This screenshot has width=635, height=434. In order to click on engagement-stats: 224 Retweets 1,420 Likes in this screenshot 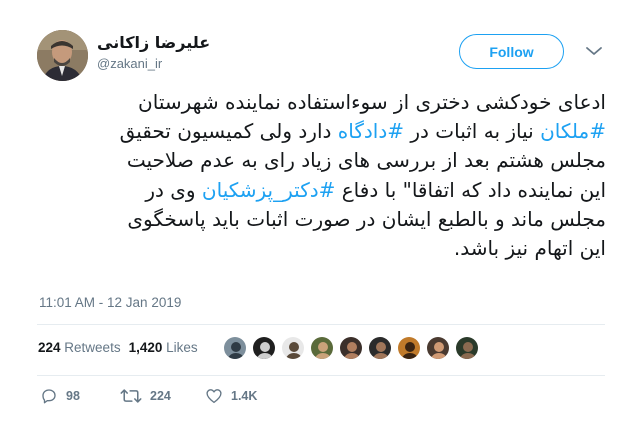, I will do `click(118, 347)`.